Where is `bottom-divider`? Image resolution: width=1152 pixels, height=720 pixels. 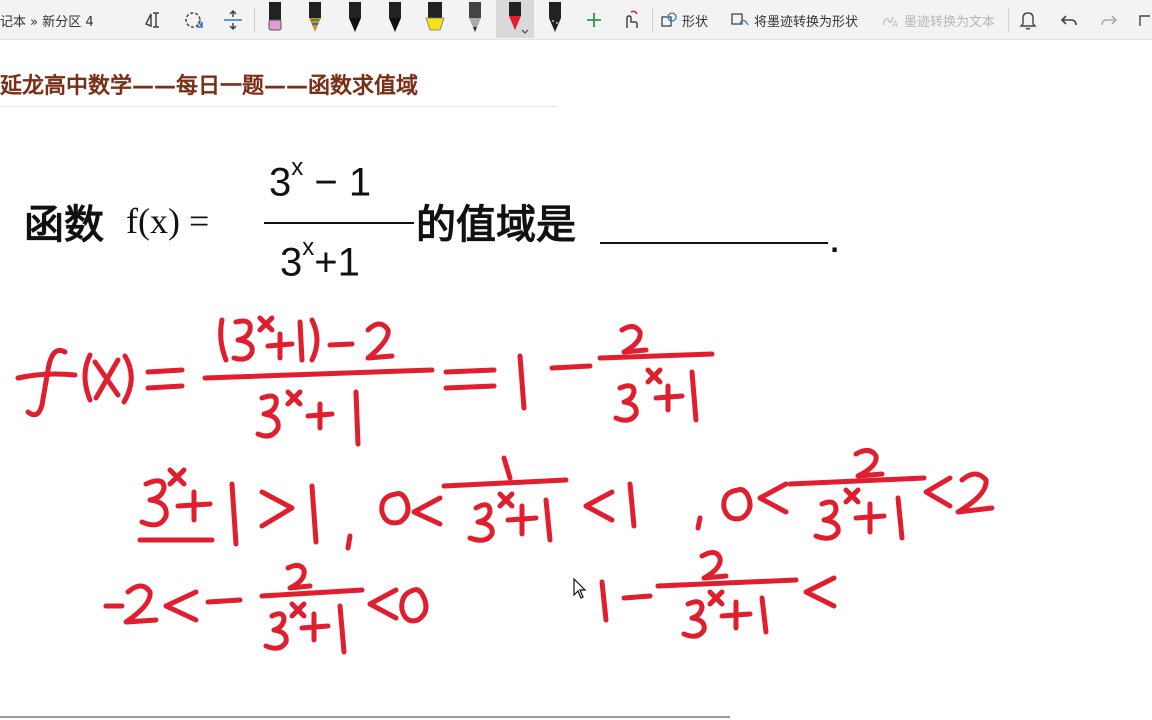 bottom-divider is located at coordinates (365, 717).